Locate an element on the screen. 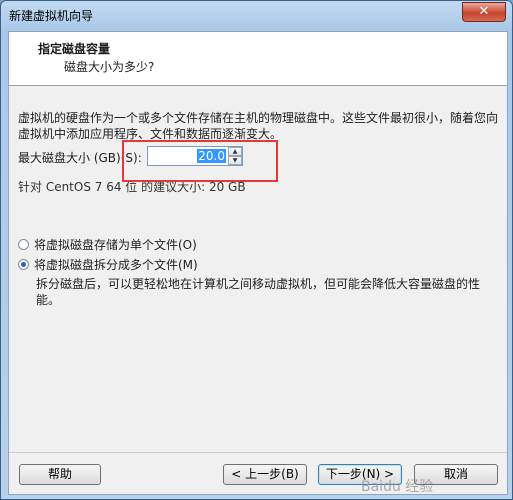  close-icon: ✕ is located at coordinates (484, 11).